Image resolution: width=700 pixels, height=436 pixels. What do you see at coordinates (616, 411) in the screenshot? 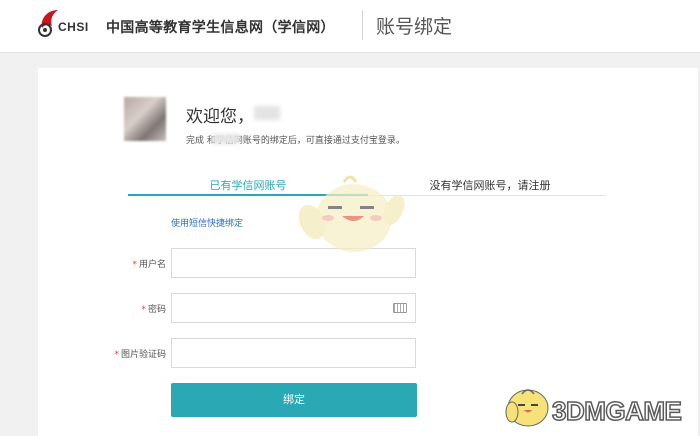
I see `watermark-text: 3DMGAME` at bounding box center [616, 411].